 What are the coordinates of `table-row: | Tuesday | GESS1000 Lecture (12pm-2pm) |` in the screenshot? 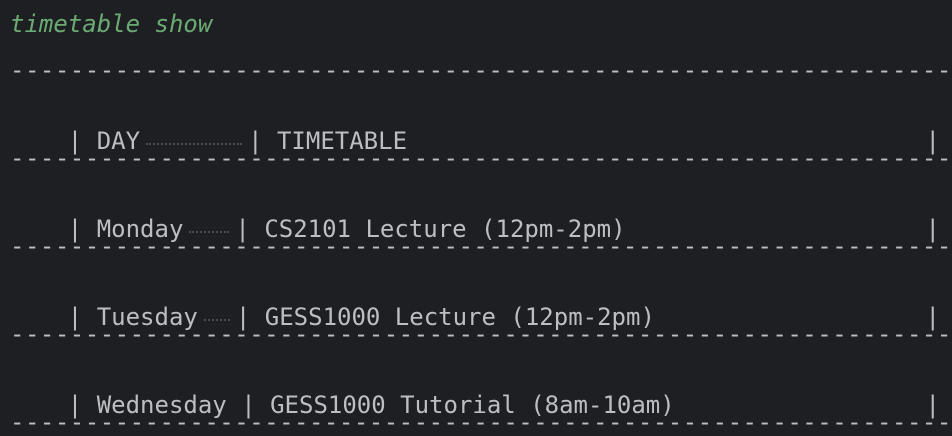 It's located at (481, 303).